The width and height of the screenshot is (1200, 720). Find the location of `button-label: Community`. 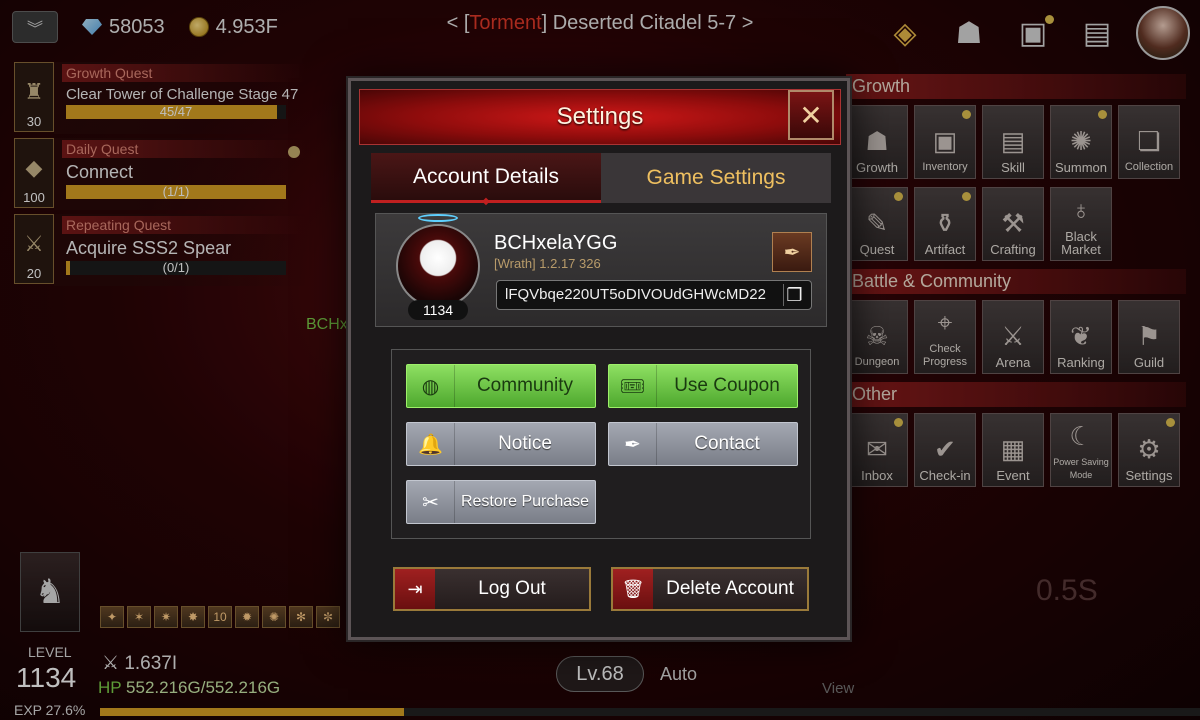

button-label: Community is located at coordinates (525, 385).